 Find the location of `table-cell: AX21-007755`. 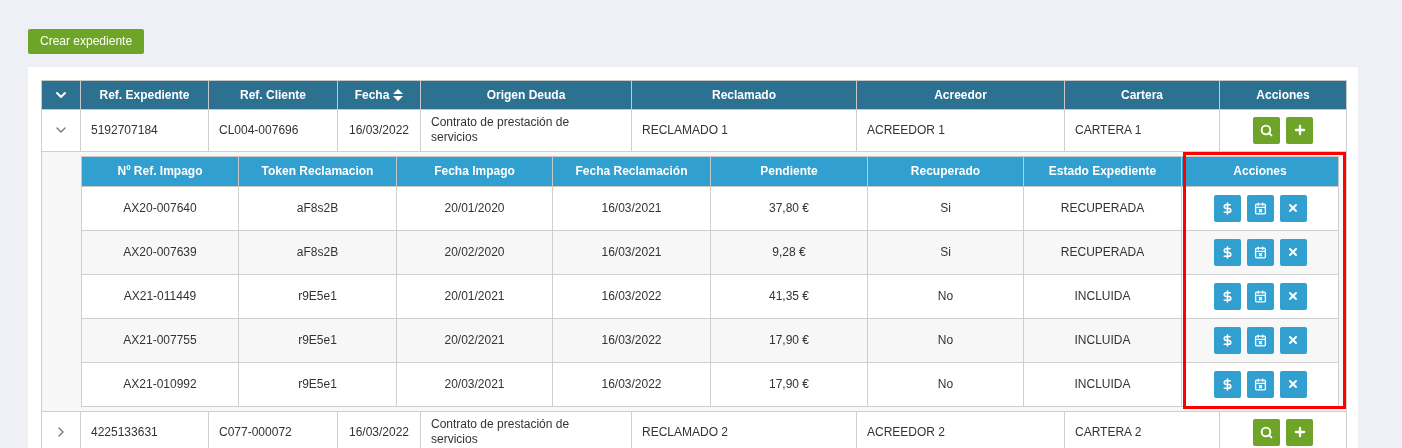

table-cell: AX21-007755 is located at coordinates (160, 340).